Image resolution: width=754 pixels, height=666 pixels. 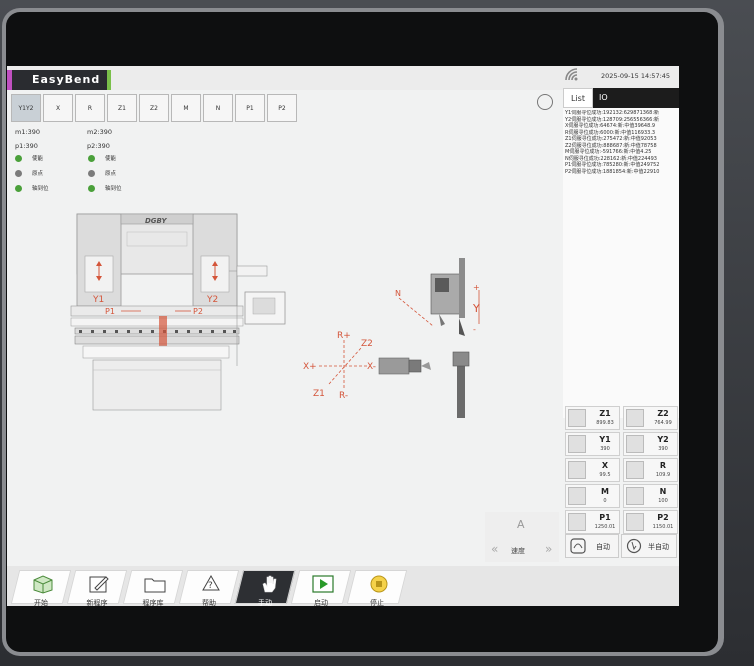 What do you see at coordinates (153, 602) in the screenshot?
I see `nav-program-library-label: 程序库` at bounding box center [153, 602].